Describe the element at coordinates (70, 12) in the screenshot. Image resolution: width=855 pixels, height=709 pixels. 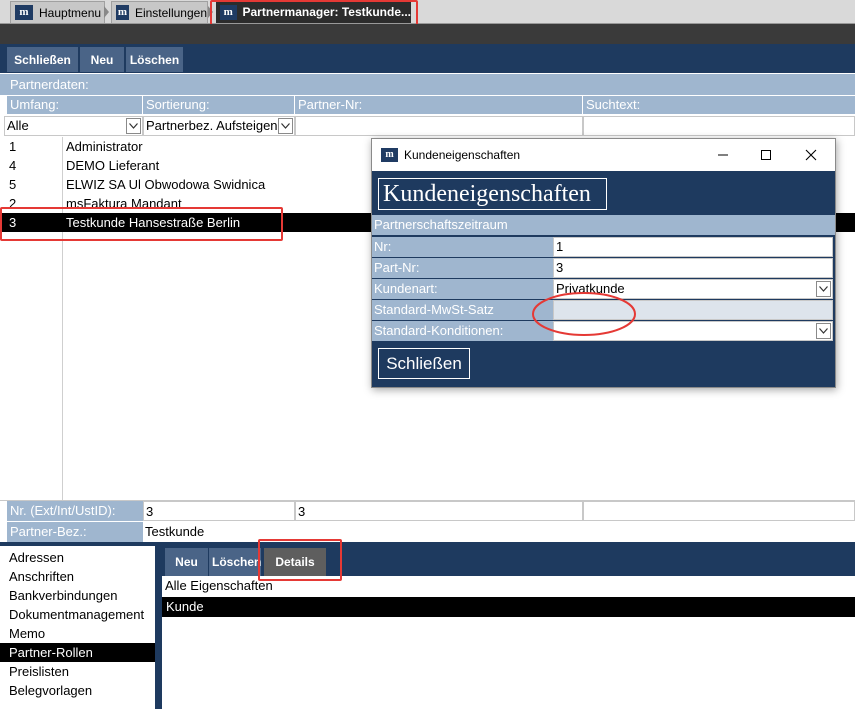
I see `tab-label: Hauptmenu` at that location.